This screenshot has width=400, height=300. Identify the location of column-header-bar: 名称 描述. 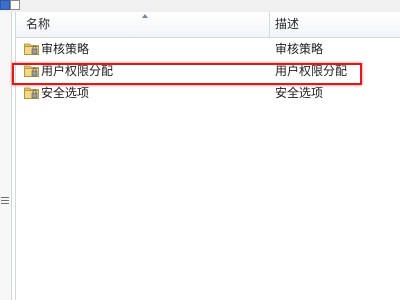
(208, 25).